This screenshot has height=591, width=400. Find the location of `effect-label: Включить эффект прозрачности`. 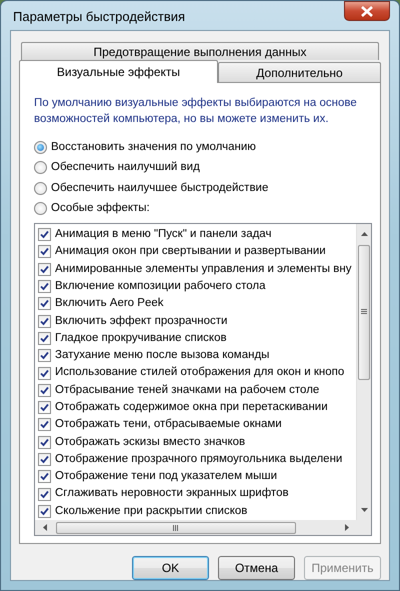

effect-label: Включить эффект прозрачности is located at coordinates (141, 321).